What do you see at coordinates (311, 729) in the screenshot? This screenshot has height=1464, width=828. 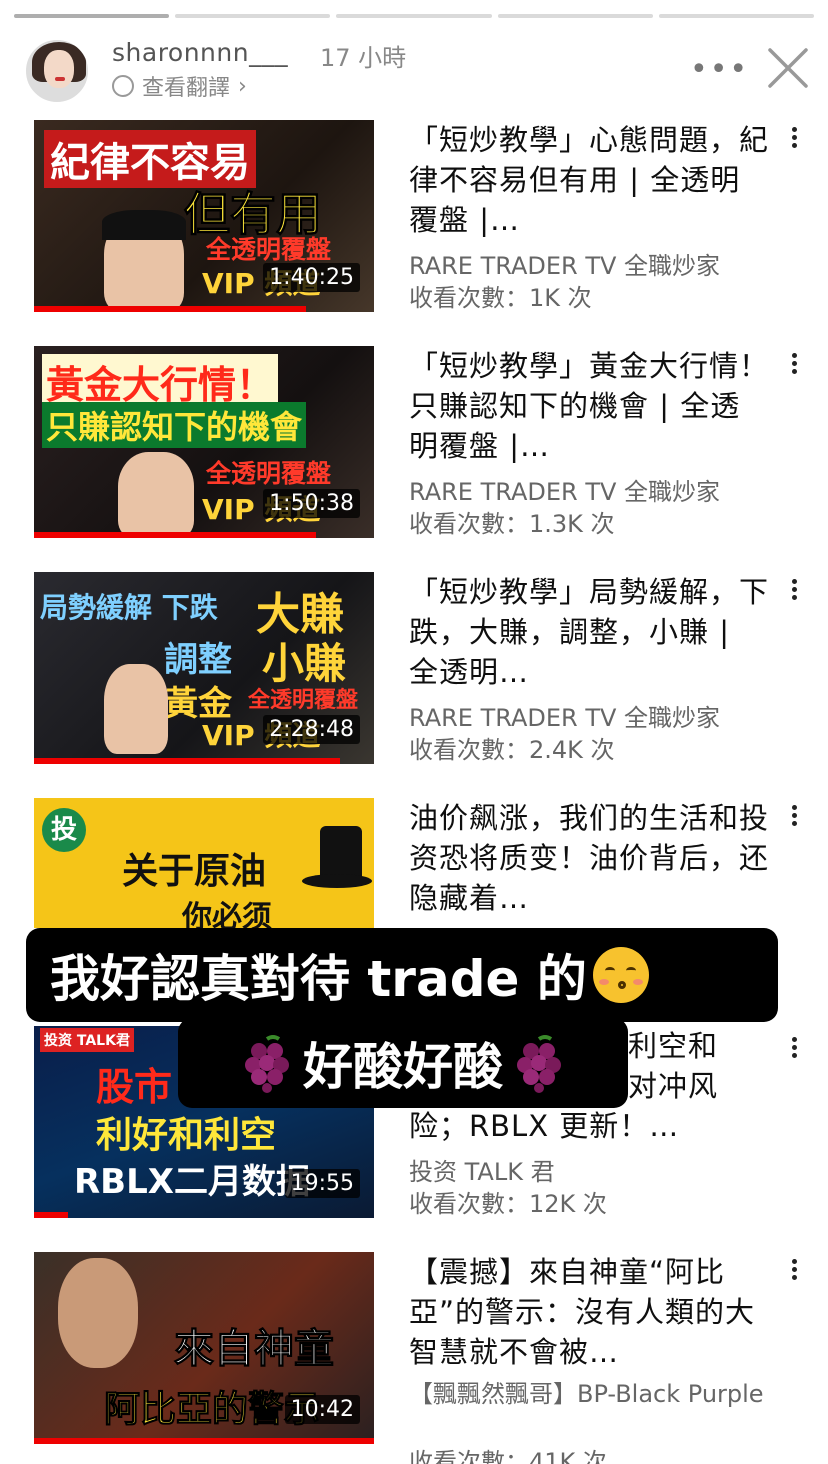 I see `duration-badge: 2:28:48` at bounding box center [311, 729].